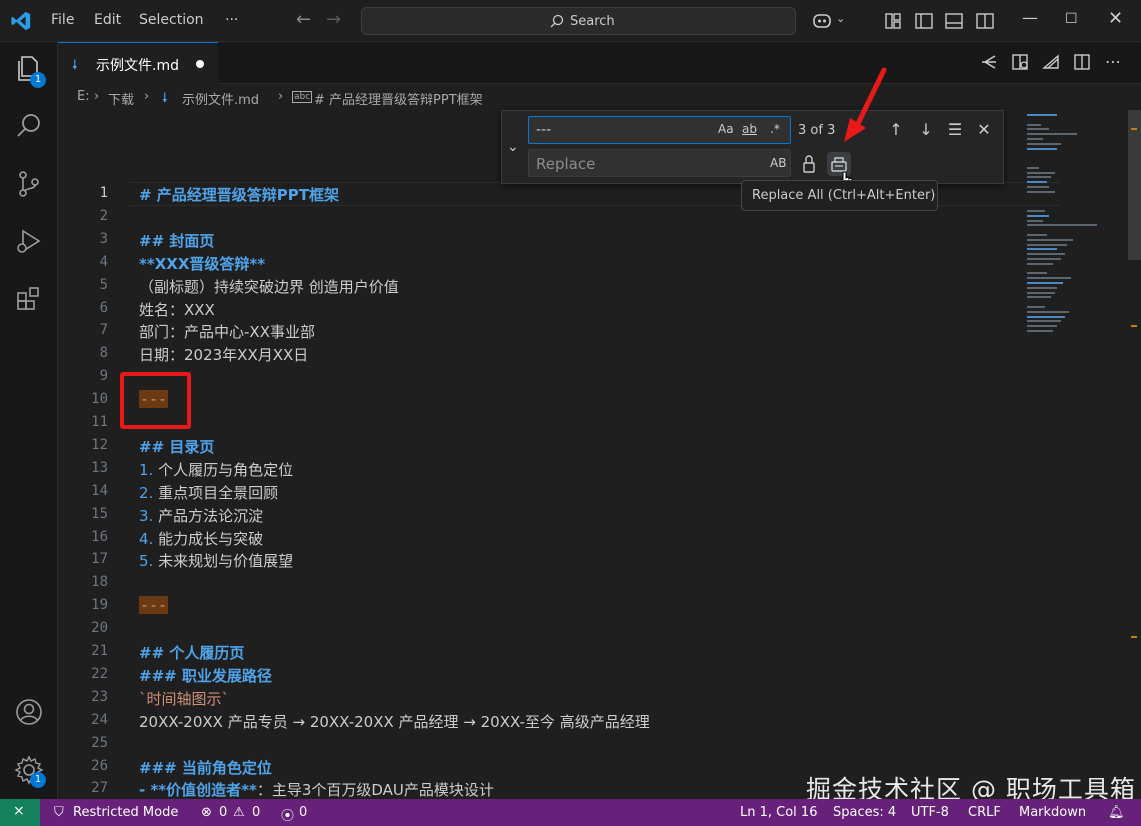  What do you see at coordinates (29, 420) in the screenshot?
I see `activity-bar: 1 1` at bounding box center [29, 420].